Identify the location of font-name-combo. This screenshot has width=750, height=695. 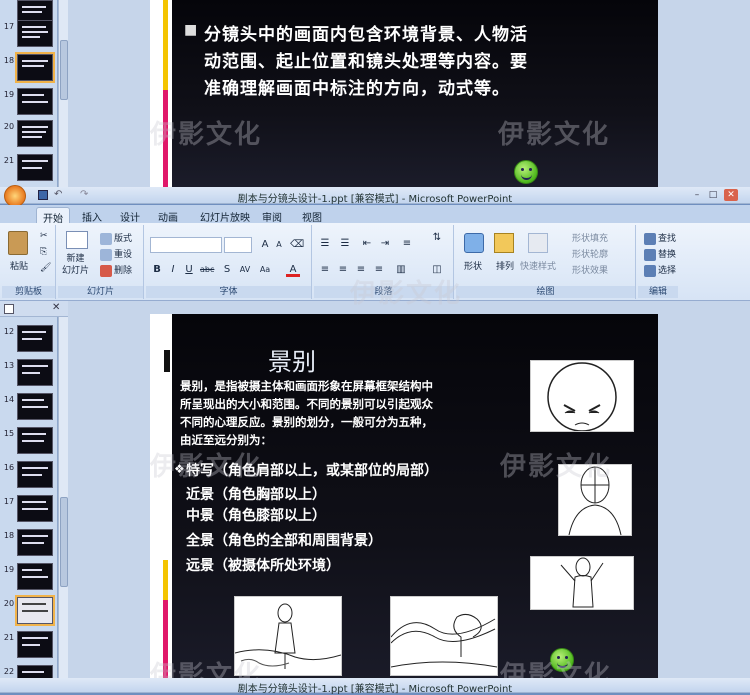
(186, 245).